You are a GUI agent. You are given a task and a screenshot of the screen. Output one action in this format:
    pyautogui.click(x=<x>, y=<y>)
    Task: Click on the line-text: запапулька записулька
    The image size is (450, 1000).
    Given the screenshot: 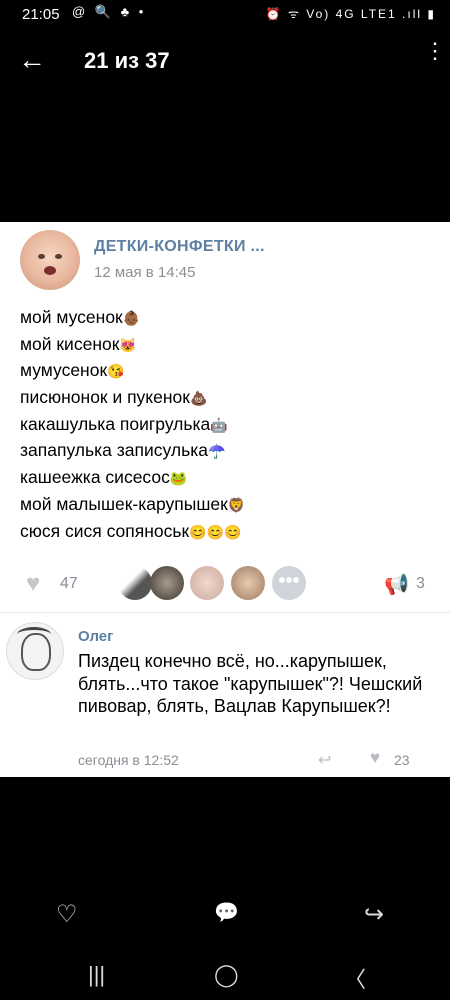 What is the action you would take?
    pyautogui.click(x=114, y=450)
    